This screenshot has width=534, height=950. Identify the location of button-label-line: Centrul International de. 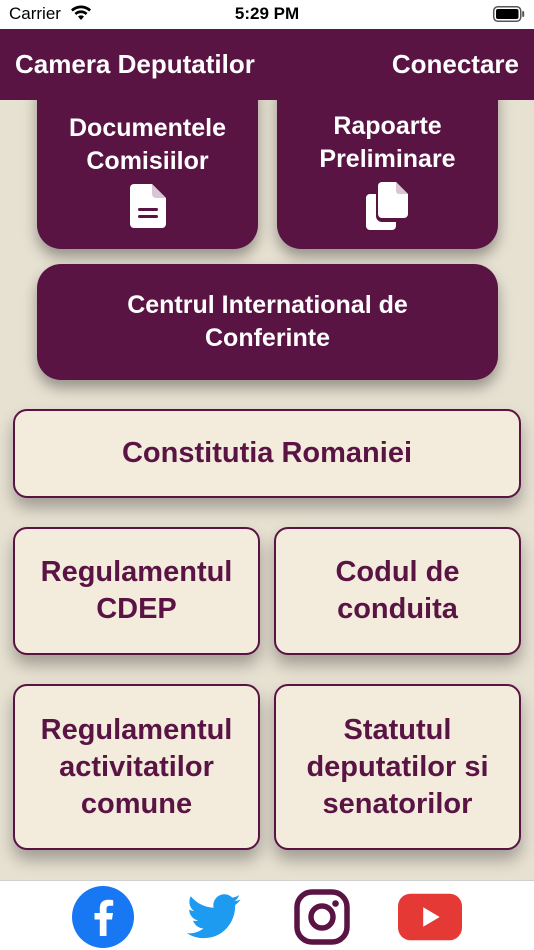
(267, 305).